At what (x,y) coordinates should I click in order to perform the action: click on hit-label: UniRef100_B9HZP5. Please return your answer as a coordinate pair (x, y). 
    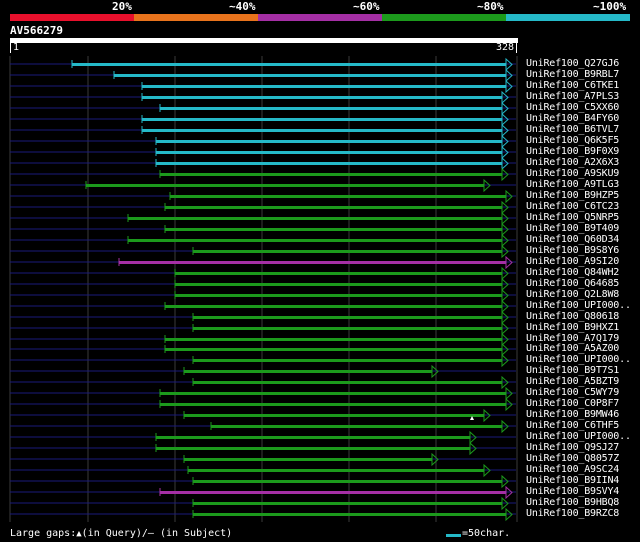
    Looking at the image, I should click on (572, 195).